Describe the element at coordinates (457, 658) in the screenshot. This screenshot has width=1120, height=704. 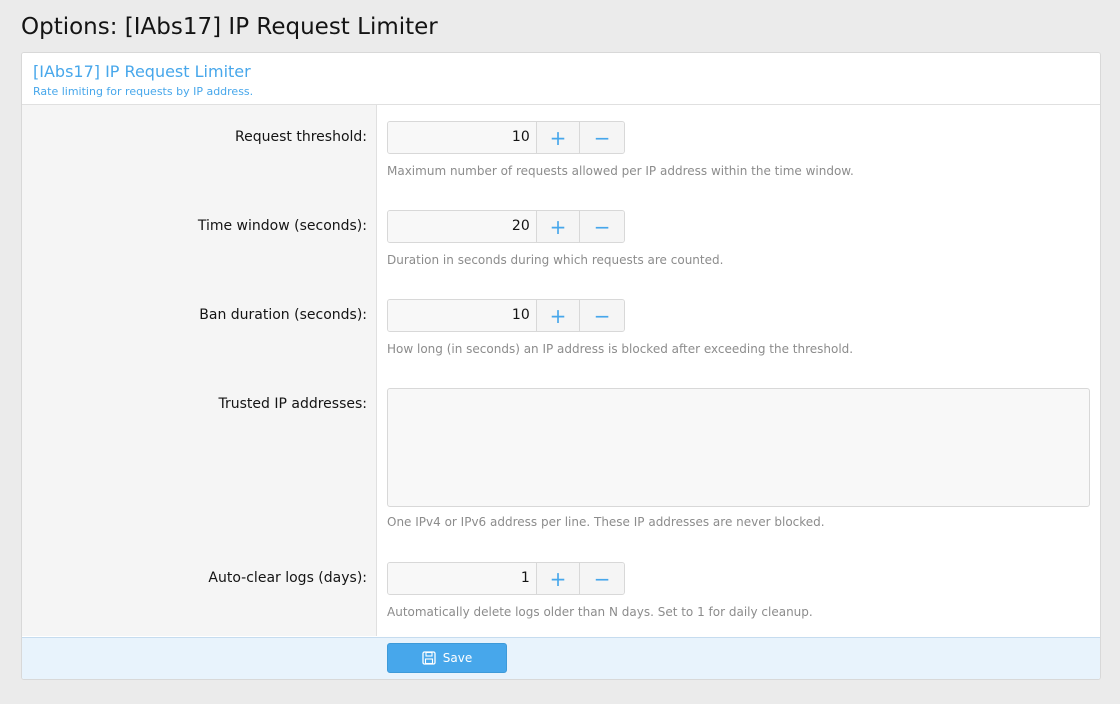
I see `save-button-label: Save` at that location.